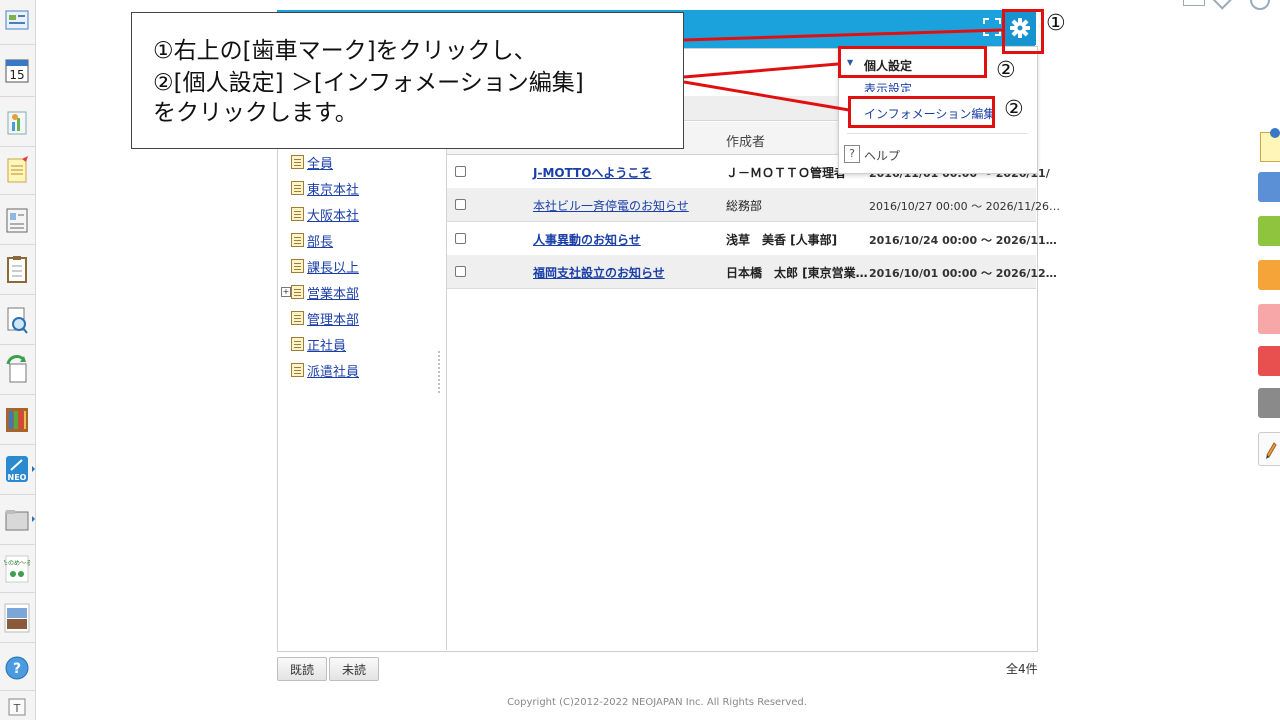 The width and height of the screenshot is (1280, 723). What do you see at coordinates (921, 112) in the screenshot?
I see `info-edit-highlight-box` at bounding box center [921, 112].